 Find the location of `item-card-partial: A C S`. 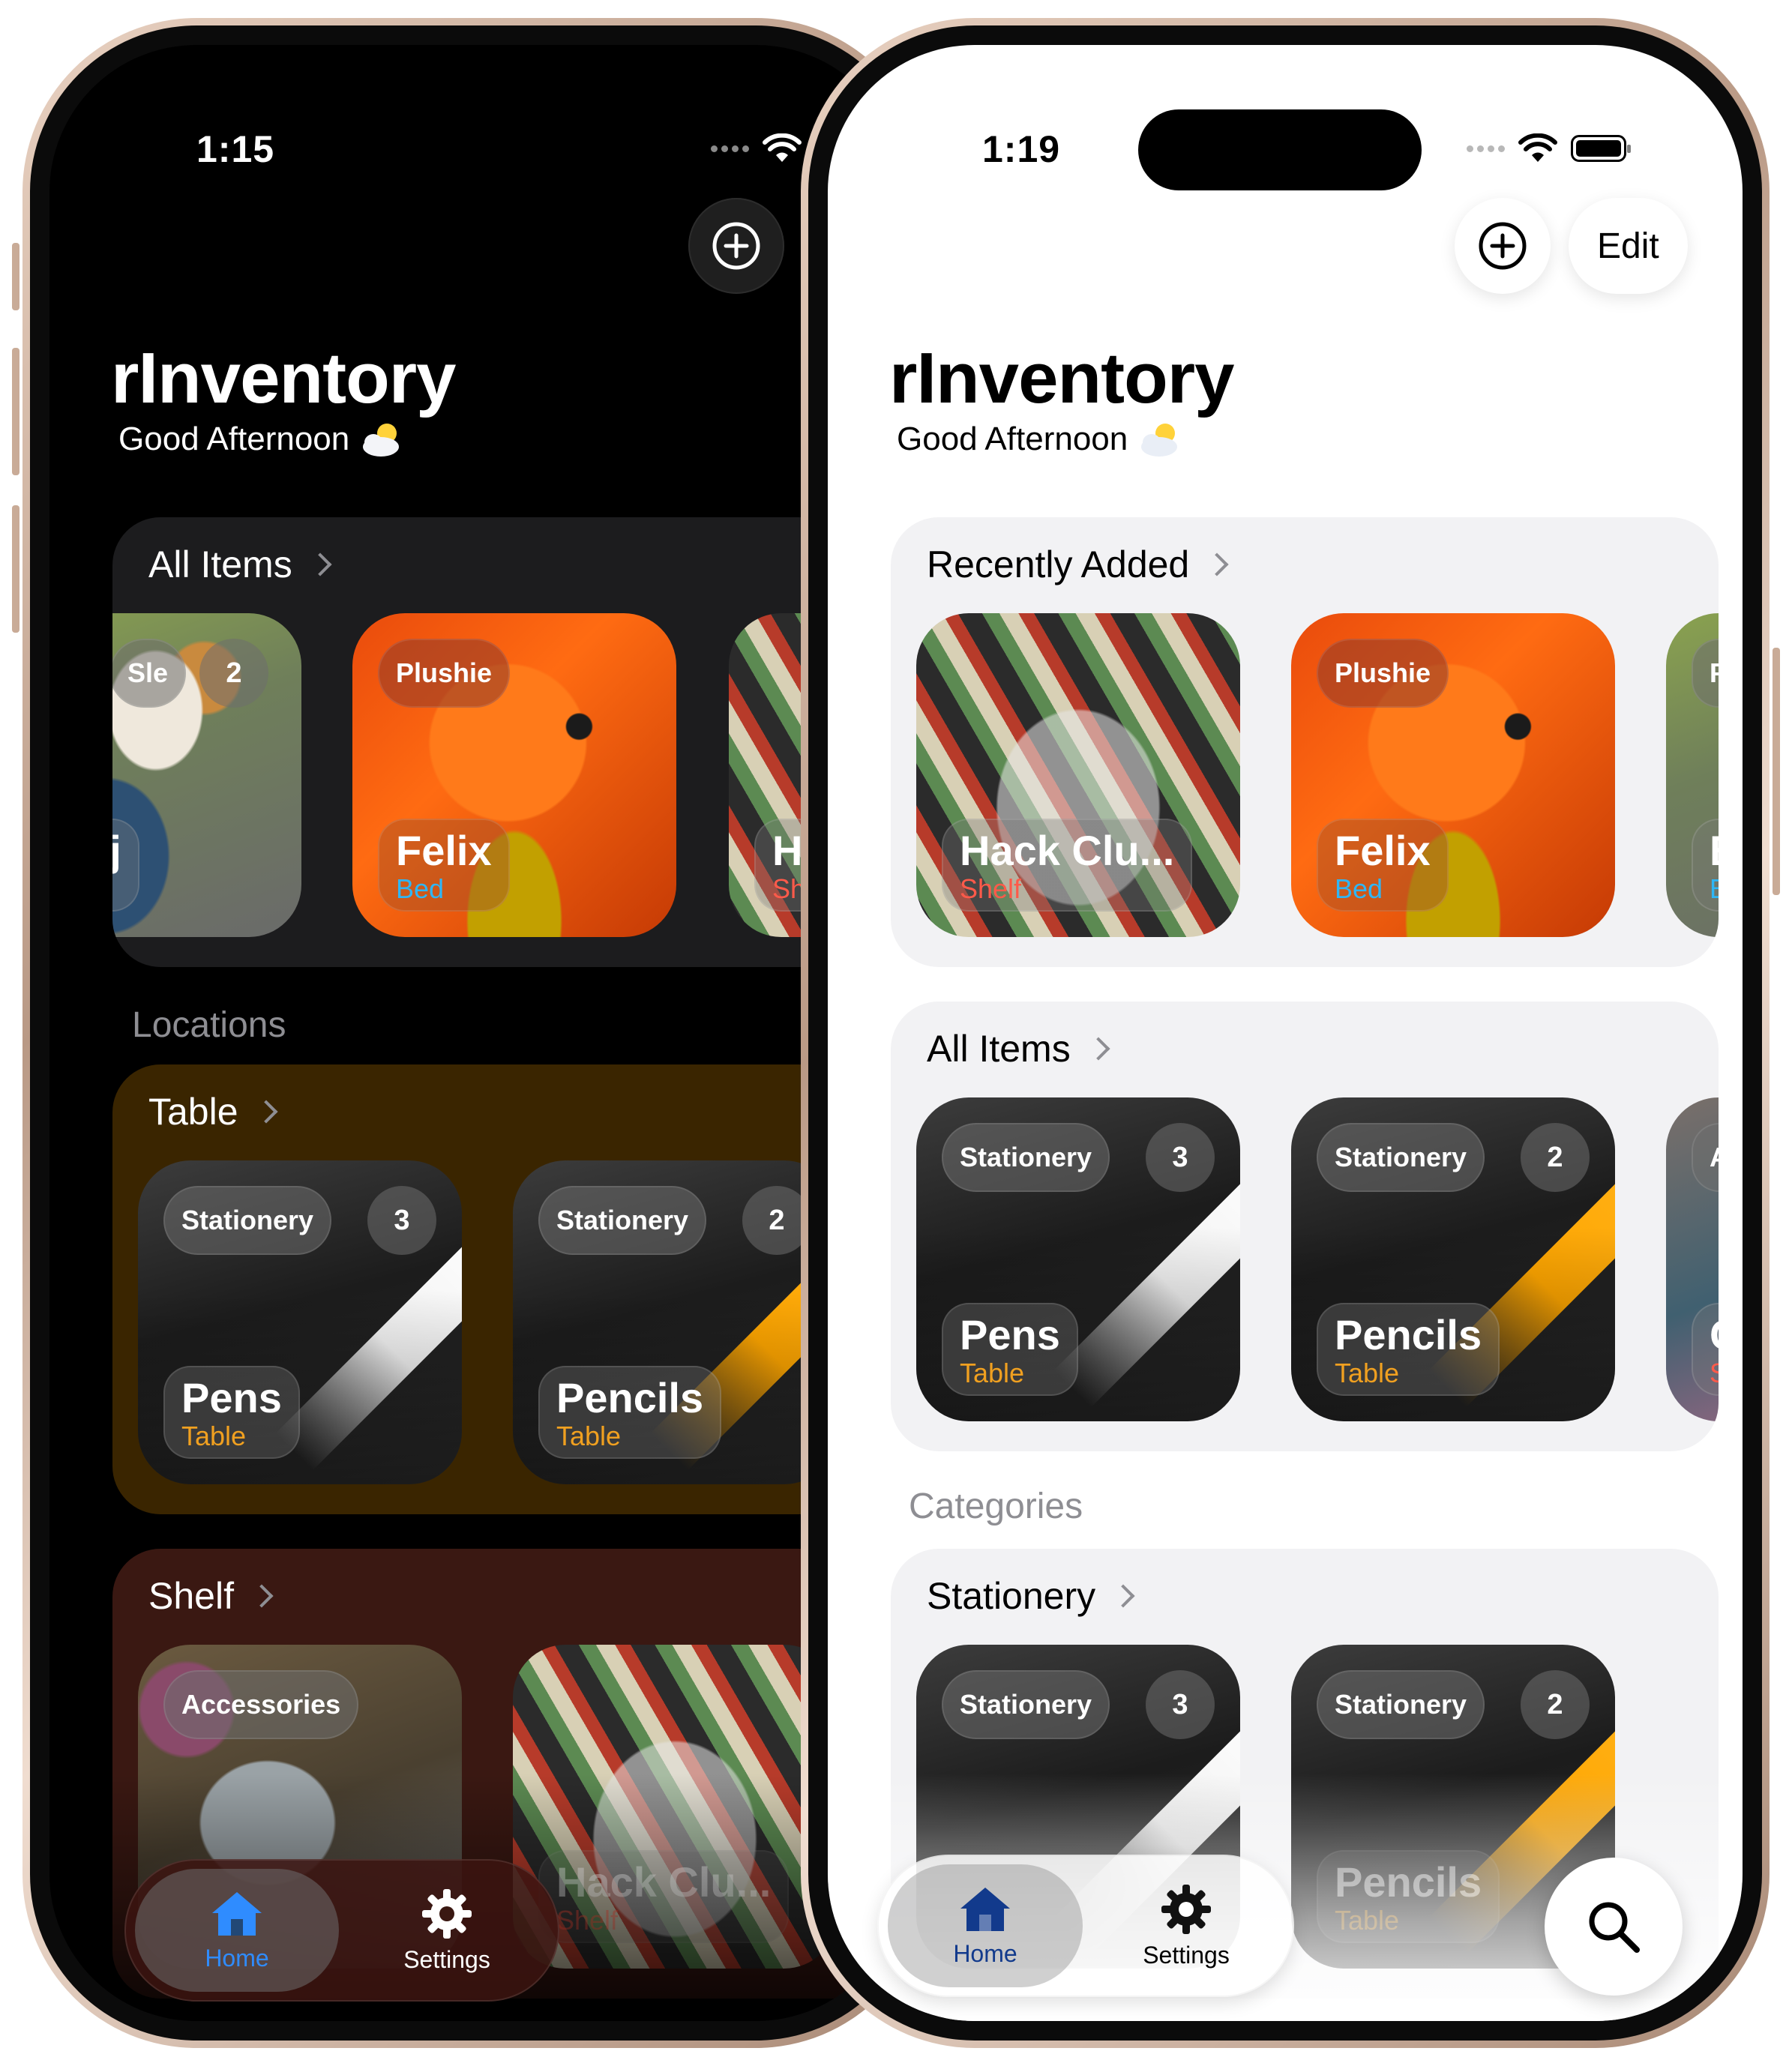

item-card-partial: A C S is located at coordinates (1692, 1259).